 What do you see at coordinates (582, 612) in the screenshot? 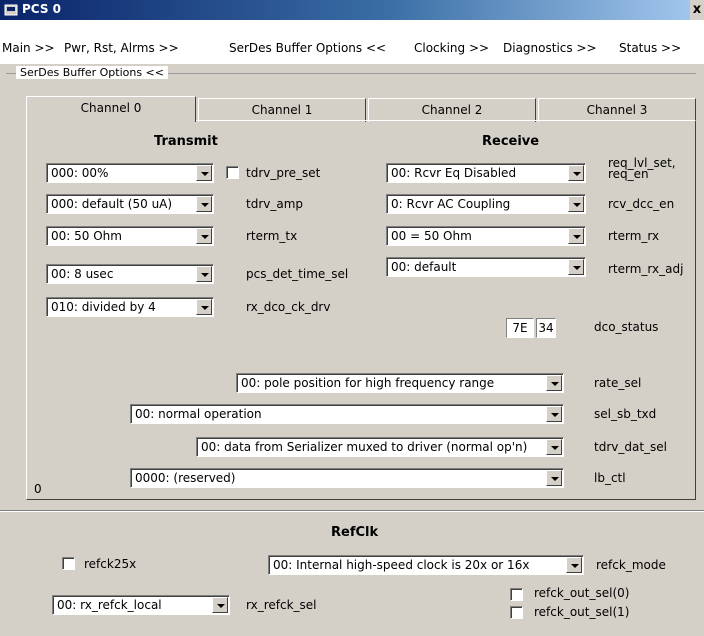
I see `refck-out-sel1-label: refck_out_sel(1)` at bounding box center [582, 612].